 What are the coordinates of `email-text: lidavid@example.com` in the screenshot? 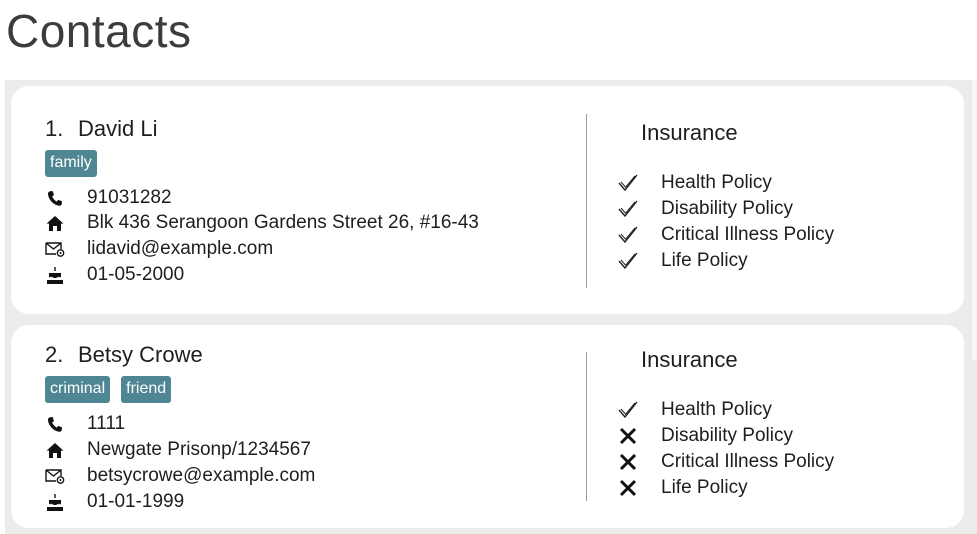 It's located at (180, 248).